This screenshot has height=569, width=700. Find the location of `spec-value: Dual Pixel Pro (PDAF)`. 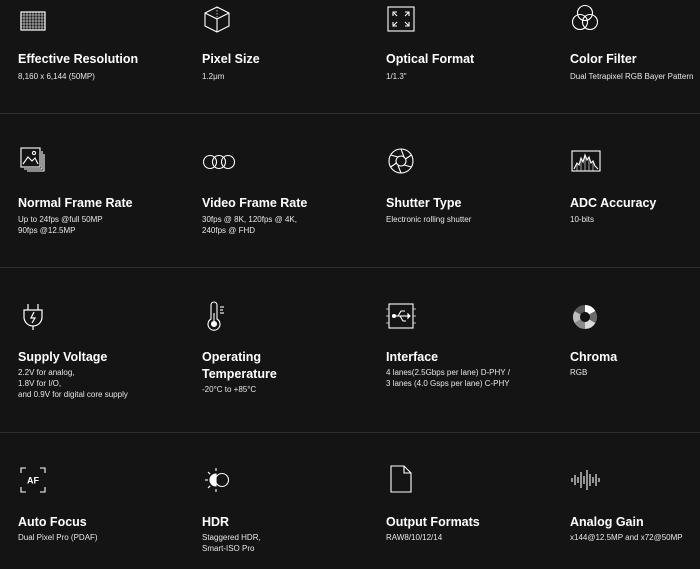

spec-value: Dual Pixel Pro (PDAF) is located at coordinates (58, 537).